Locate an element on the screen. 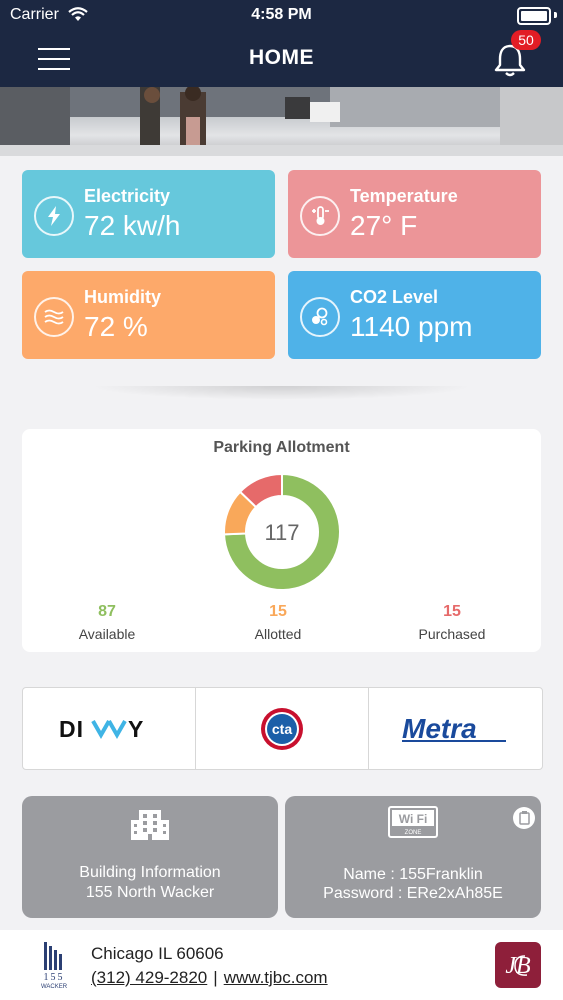 The width and height of the screenshot is (563, 1000). section-divider is located at coordinates (281, 393).